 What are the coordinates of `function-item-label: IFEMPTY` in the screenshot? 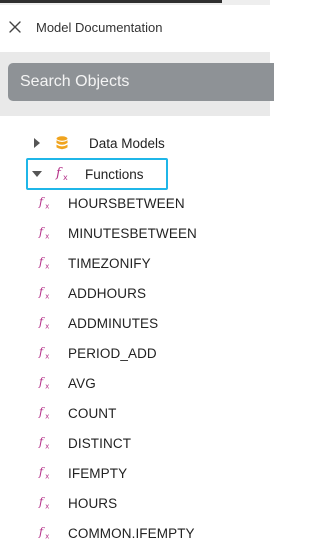 It's located at (98, 473).